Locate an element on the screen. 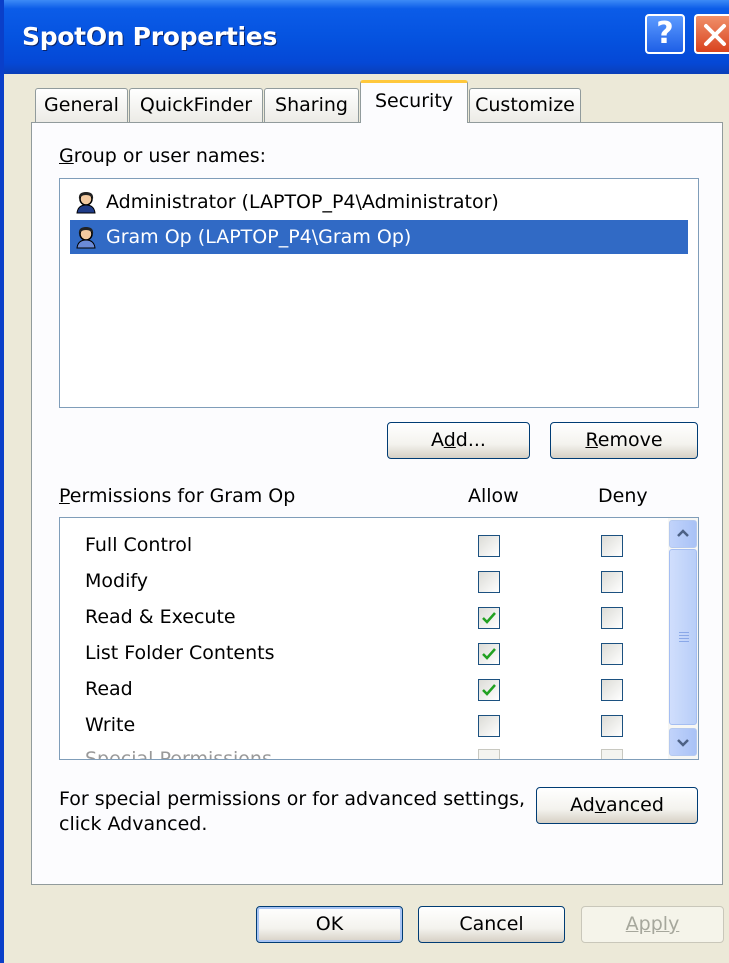 The width and height of the screenshot is (729, 963). permission-name: Modify is located at coordinates (116, 581).